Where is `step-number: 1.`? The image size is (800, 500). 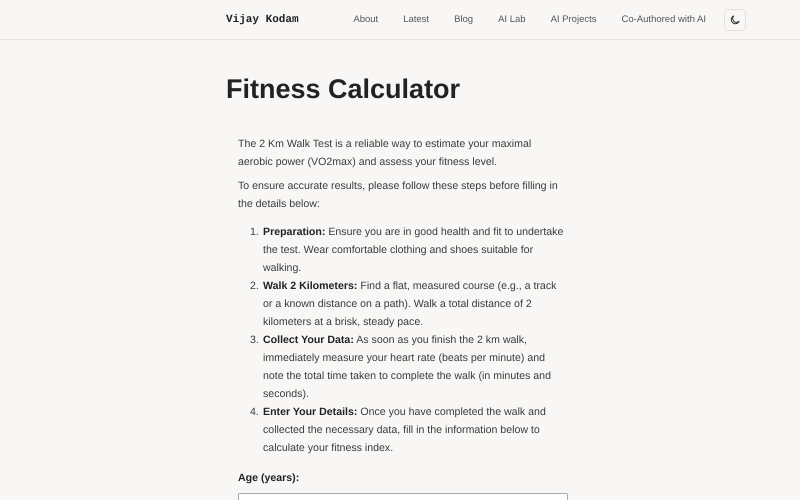
step-number: 1. is located at coordinates (255, 232).